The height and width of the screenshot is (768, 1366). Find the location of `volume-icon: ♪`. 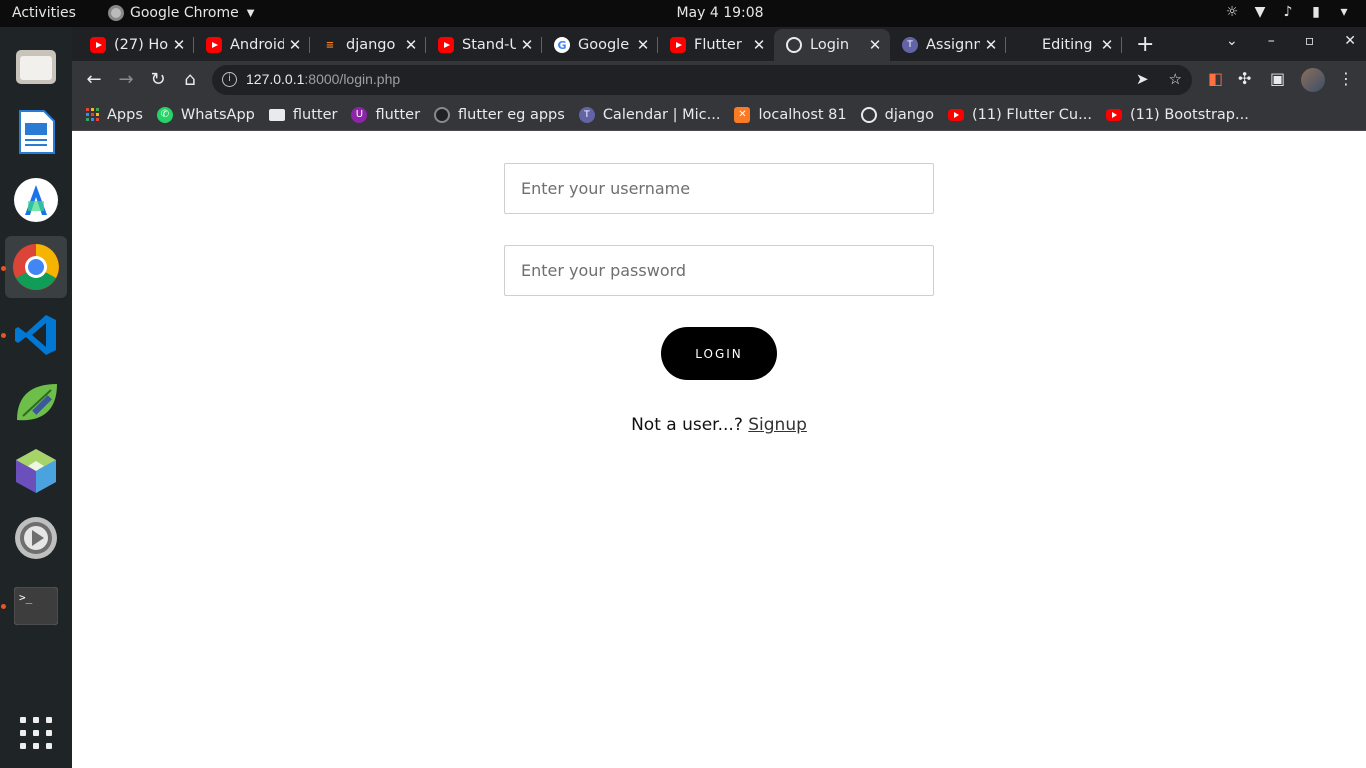

volume-icon: ♪ is located at coordinates (1288, 12).